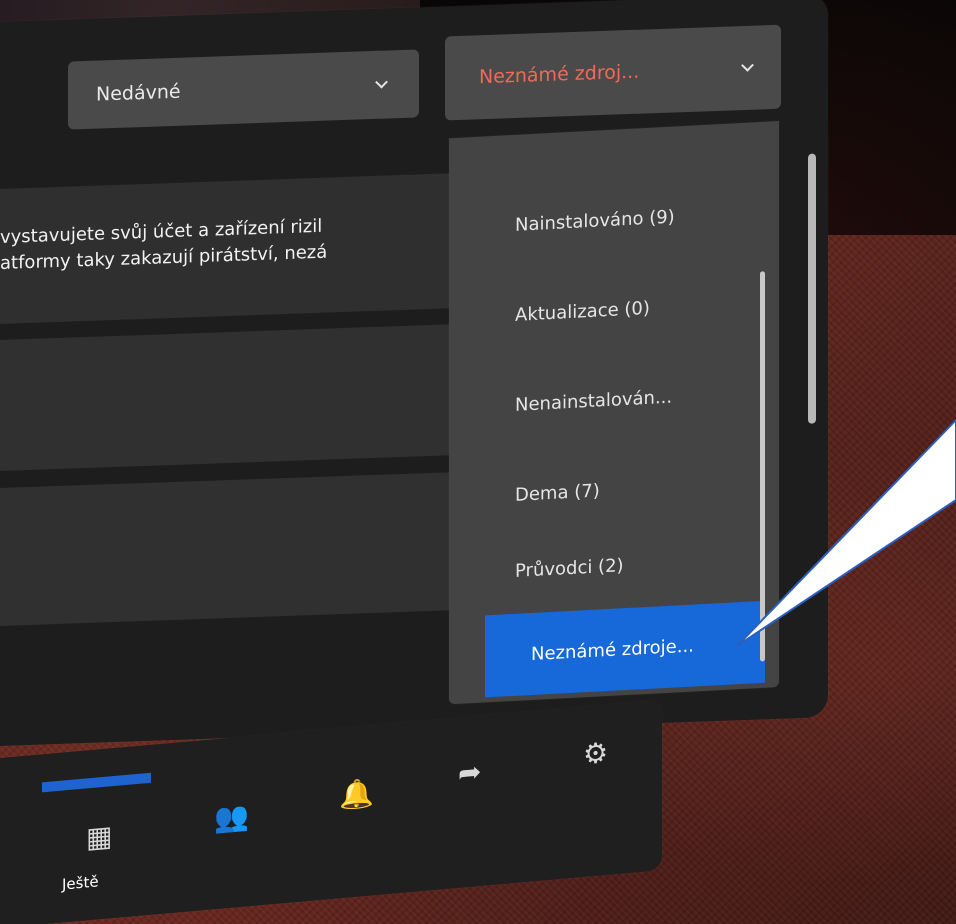  I want to click on settings-icon: ⚙, so click(596, 753).